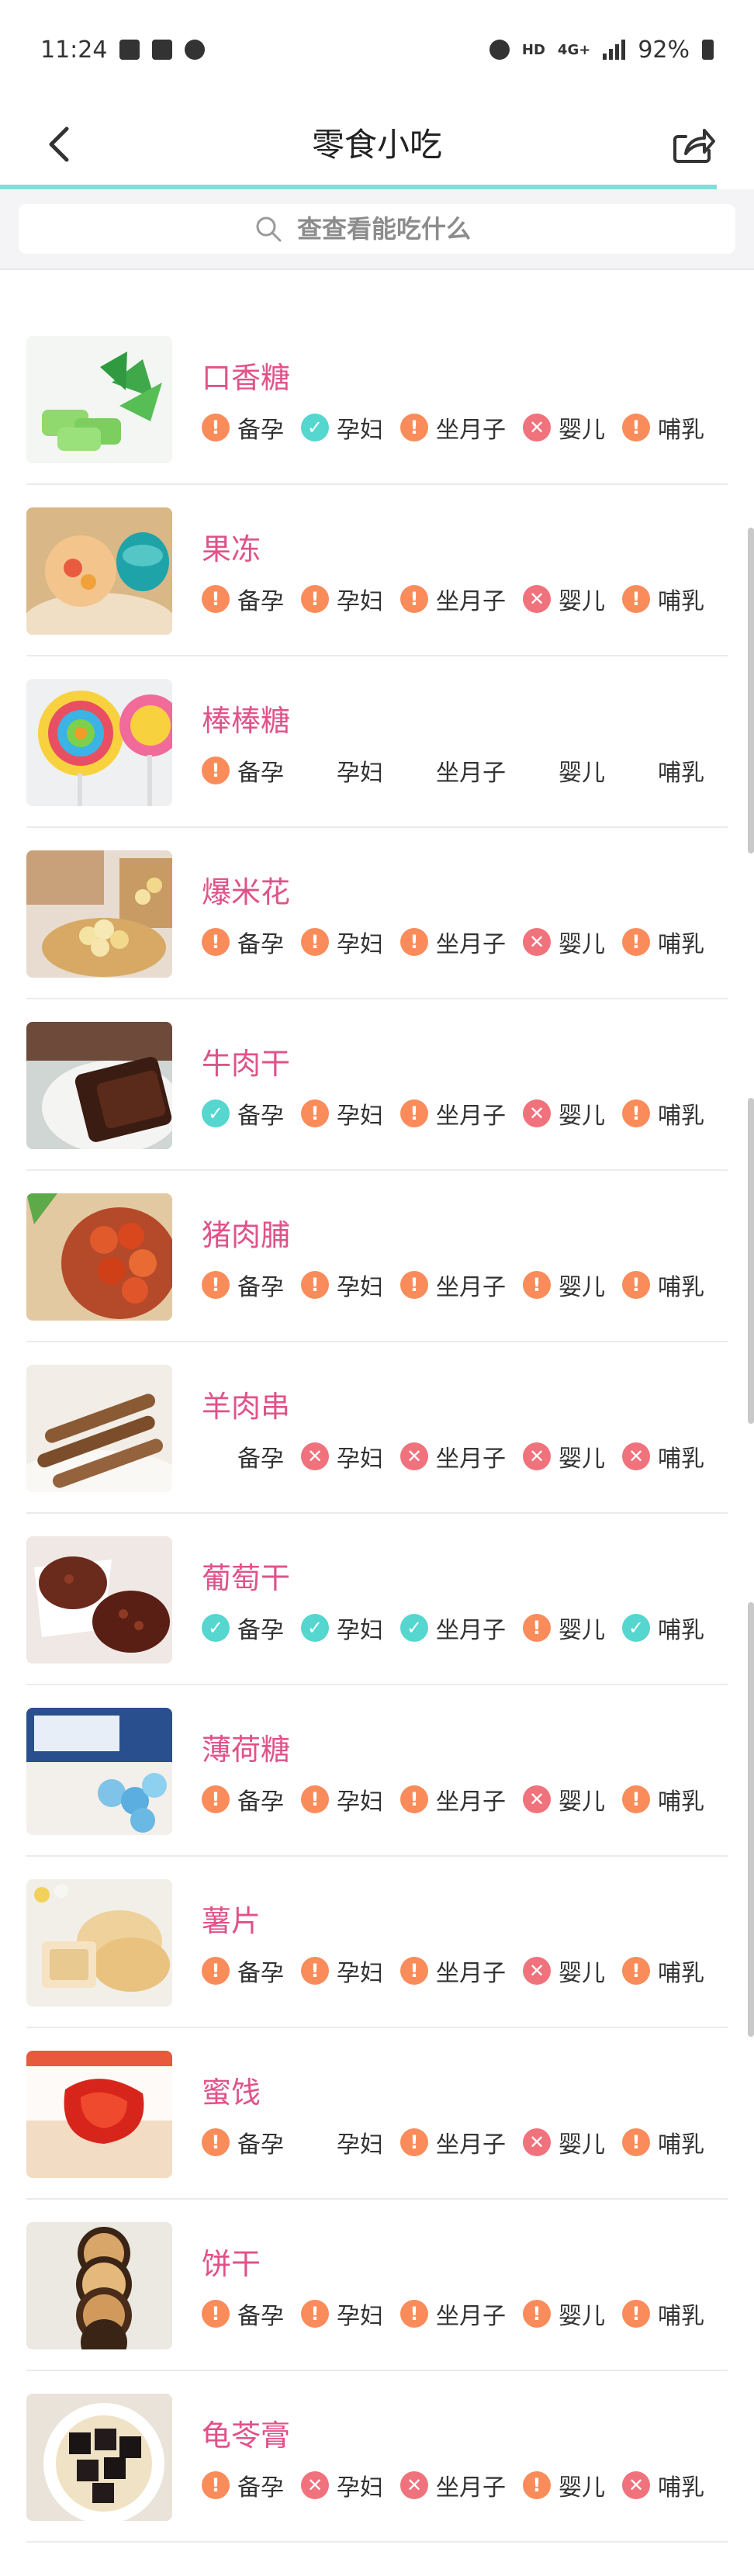 This screenshot has height=2576, width=754. I want to click on food-info: 棒棒糖! 备孕 ⋯ 孕妇 ⋯ 坐月子 ⋯ 婴儿 ⋯ 哺乳, so click(461, 742).